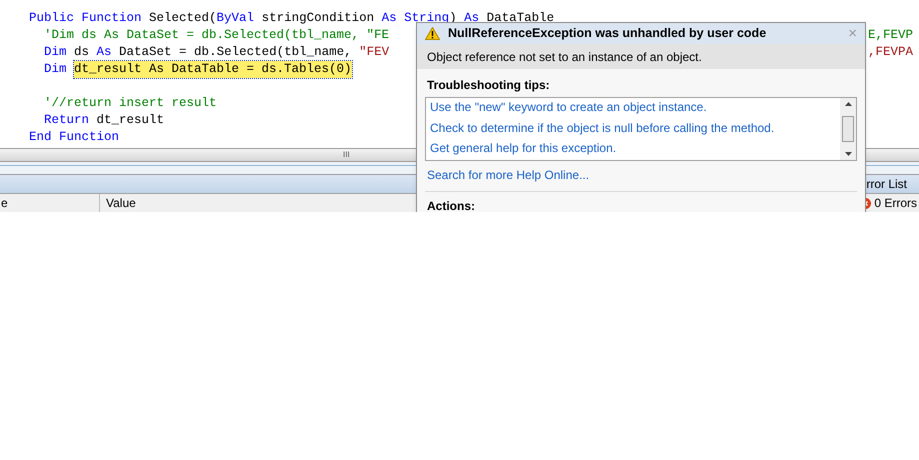 This screenshot has height=460, width=919. What do you see at coordinates (488, 85) in the screenshot?
I see `tips-heading: Troubleshooting tips:` at bounding box center [488, 85].